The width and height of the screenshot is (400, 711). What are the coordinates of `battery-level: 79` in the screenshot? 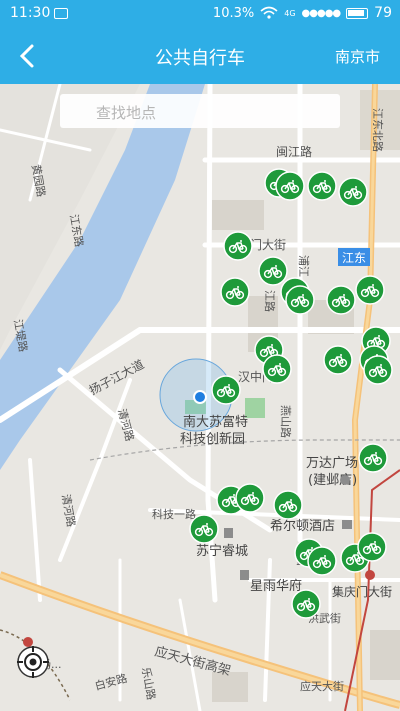 It's located at (383, 13).